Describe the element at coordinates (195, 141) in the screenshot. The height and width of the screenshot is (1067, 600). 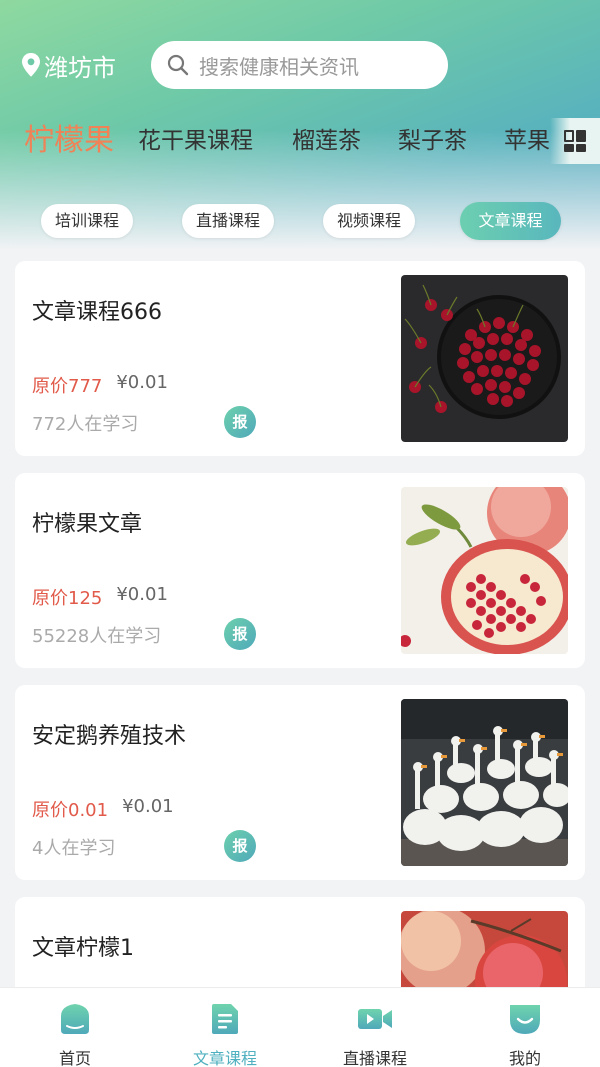
I see `category-tab: 花干果课程` at that location.